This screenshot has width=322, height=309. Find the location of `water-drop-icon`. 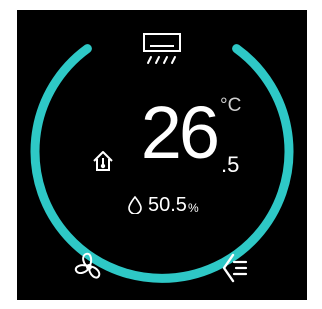

water-drop-icon is located at coordinates (135, 205).